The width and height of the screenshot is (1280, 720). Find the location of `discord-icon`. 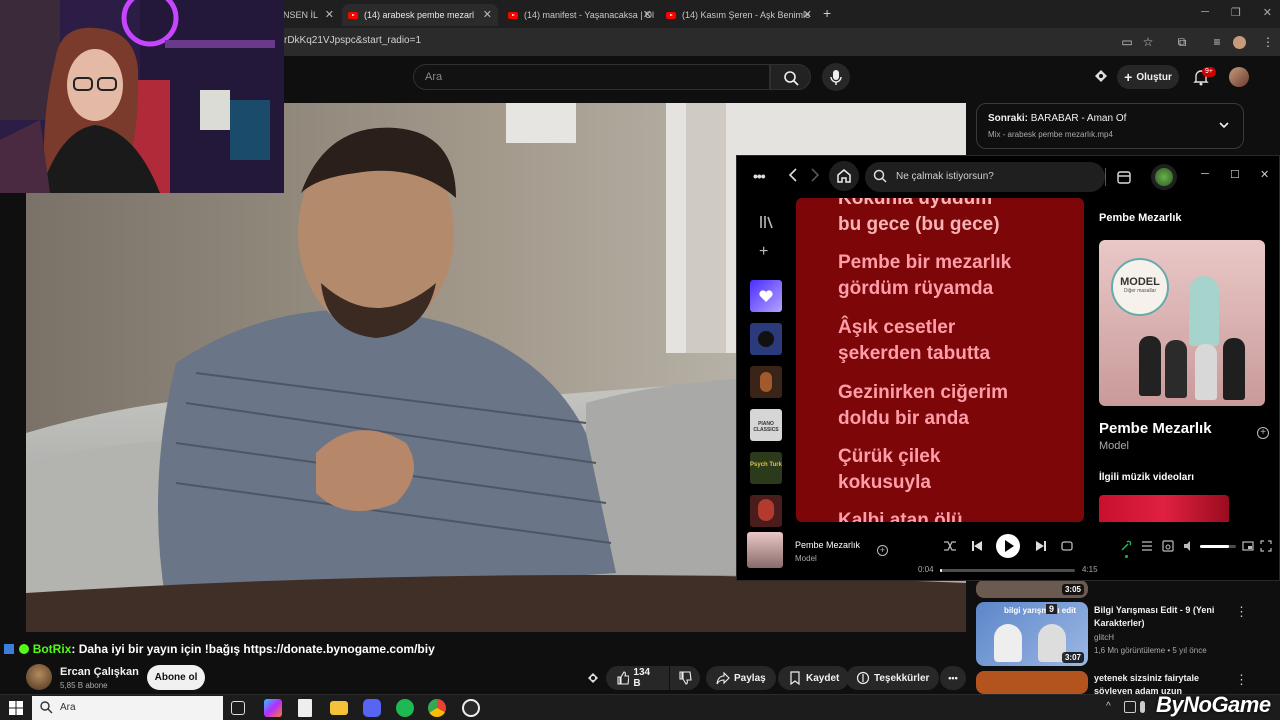

discord-icon is located at coordinates (372, 708).